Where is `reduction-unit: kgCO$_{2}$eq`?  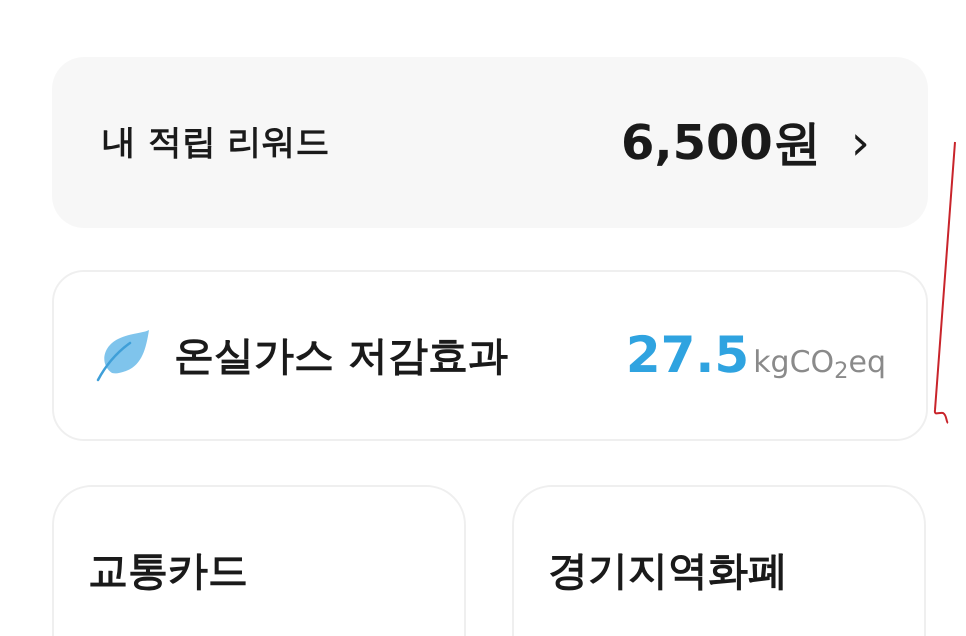
reduction-unit: kgCO$_{2}$eq is located at coordinates (819, 364).